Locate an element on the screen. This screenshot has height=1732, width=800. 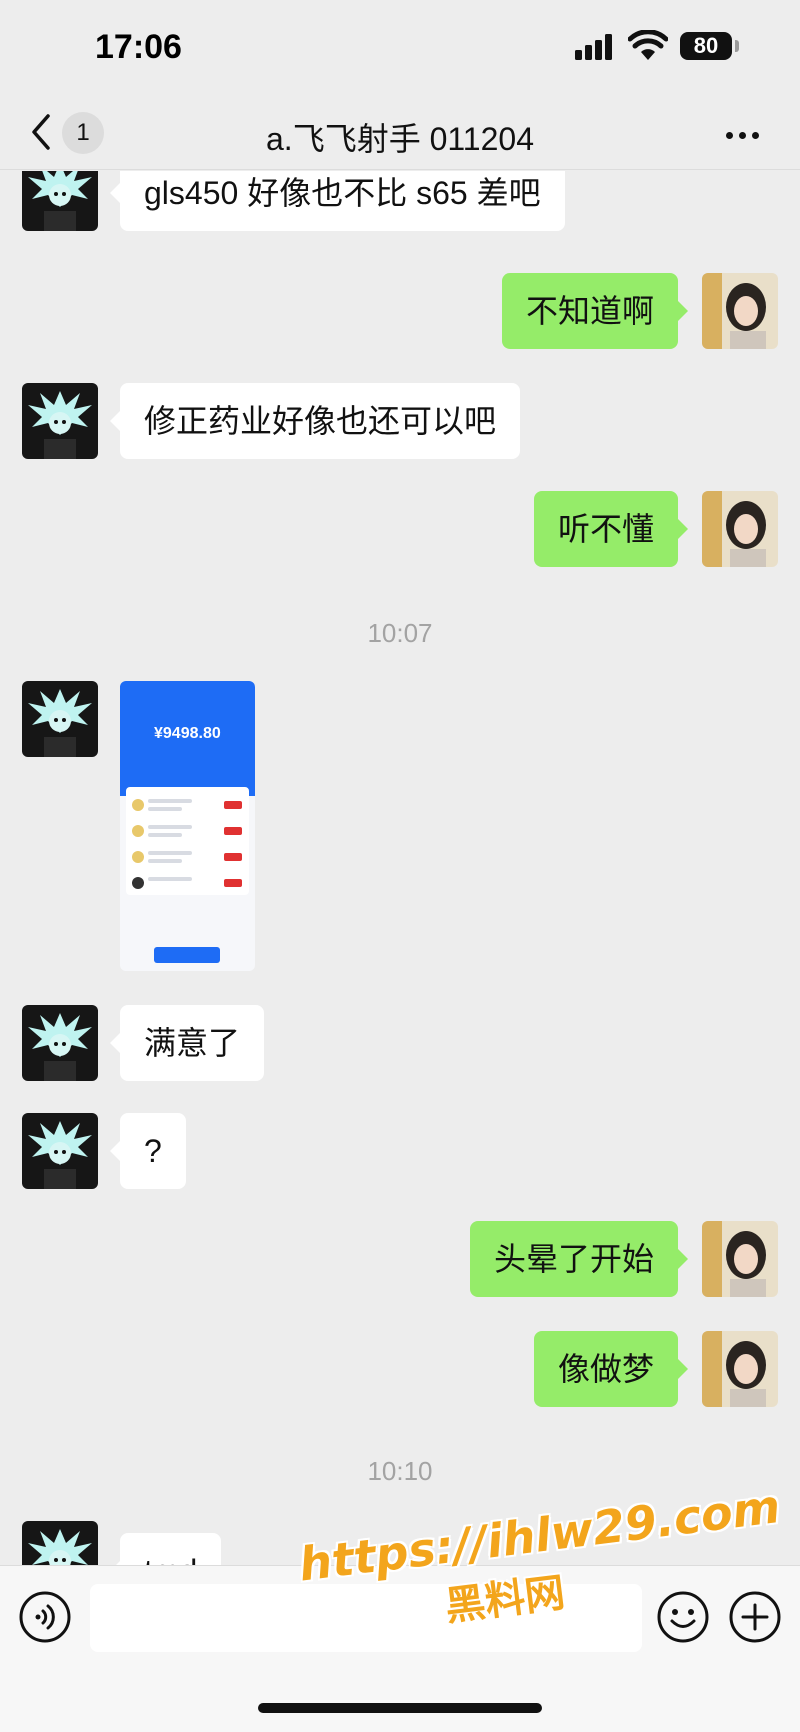
voice-icon is located at coordinates (45, 1617).